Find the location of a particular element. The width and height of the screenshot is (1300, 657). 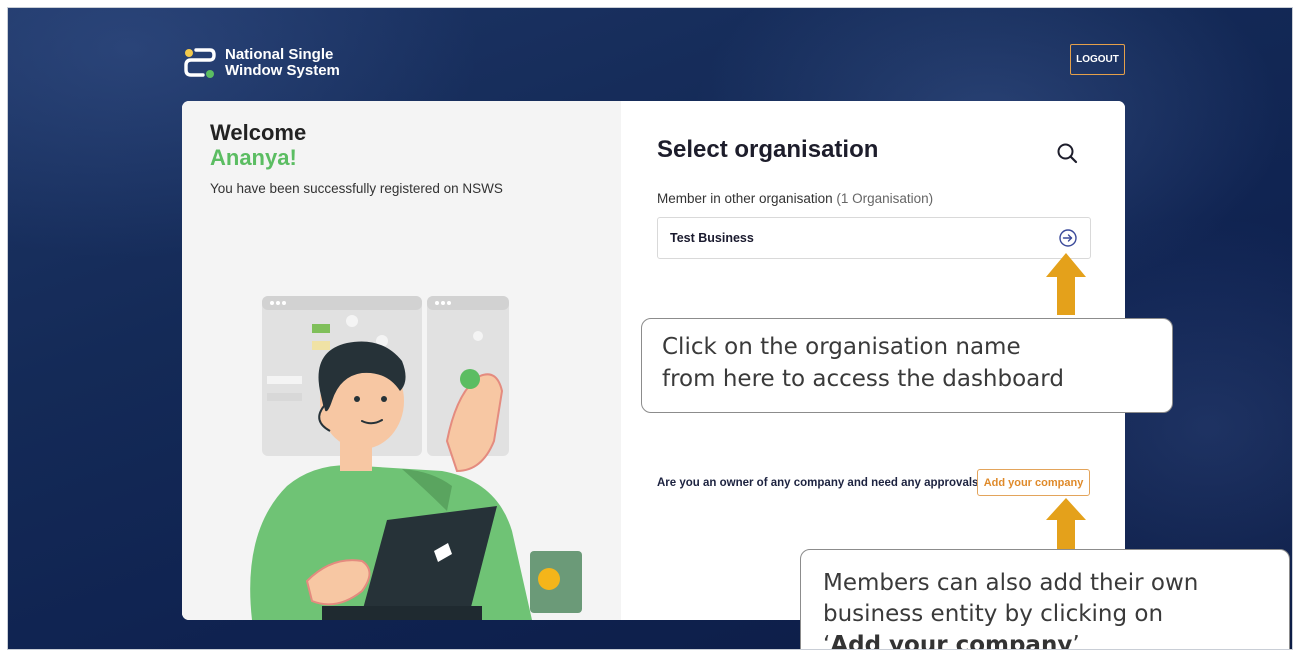

search-icon is located at coordinates (1067, 153).